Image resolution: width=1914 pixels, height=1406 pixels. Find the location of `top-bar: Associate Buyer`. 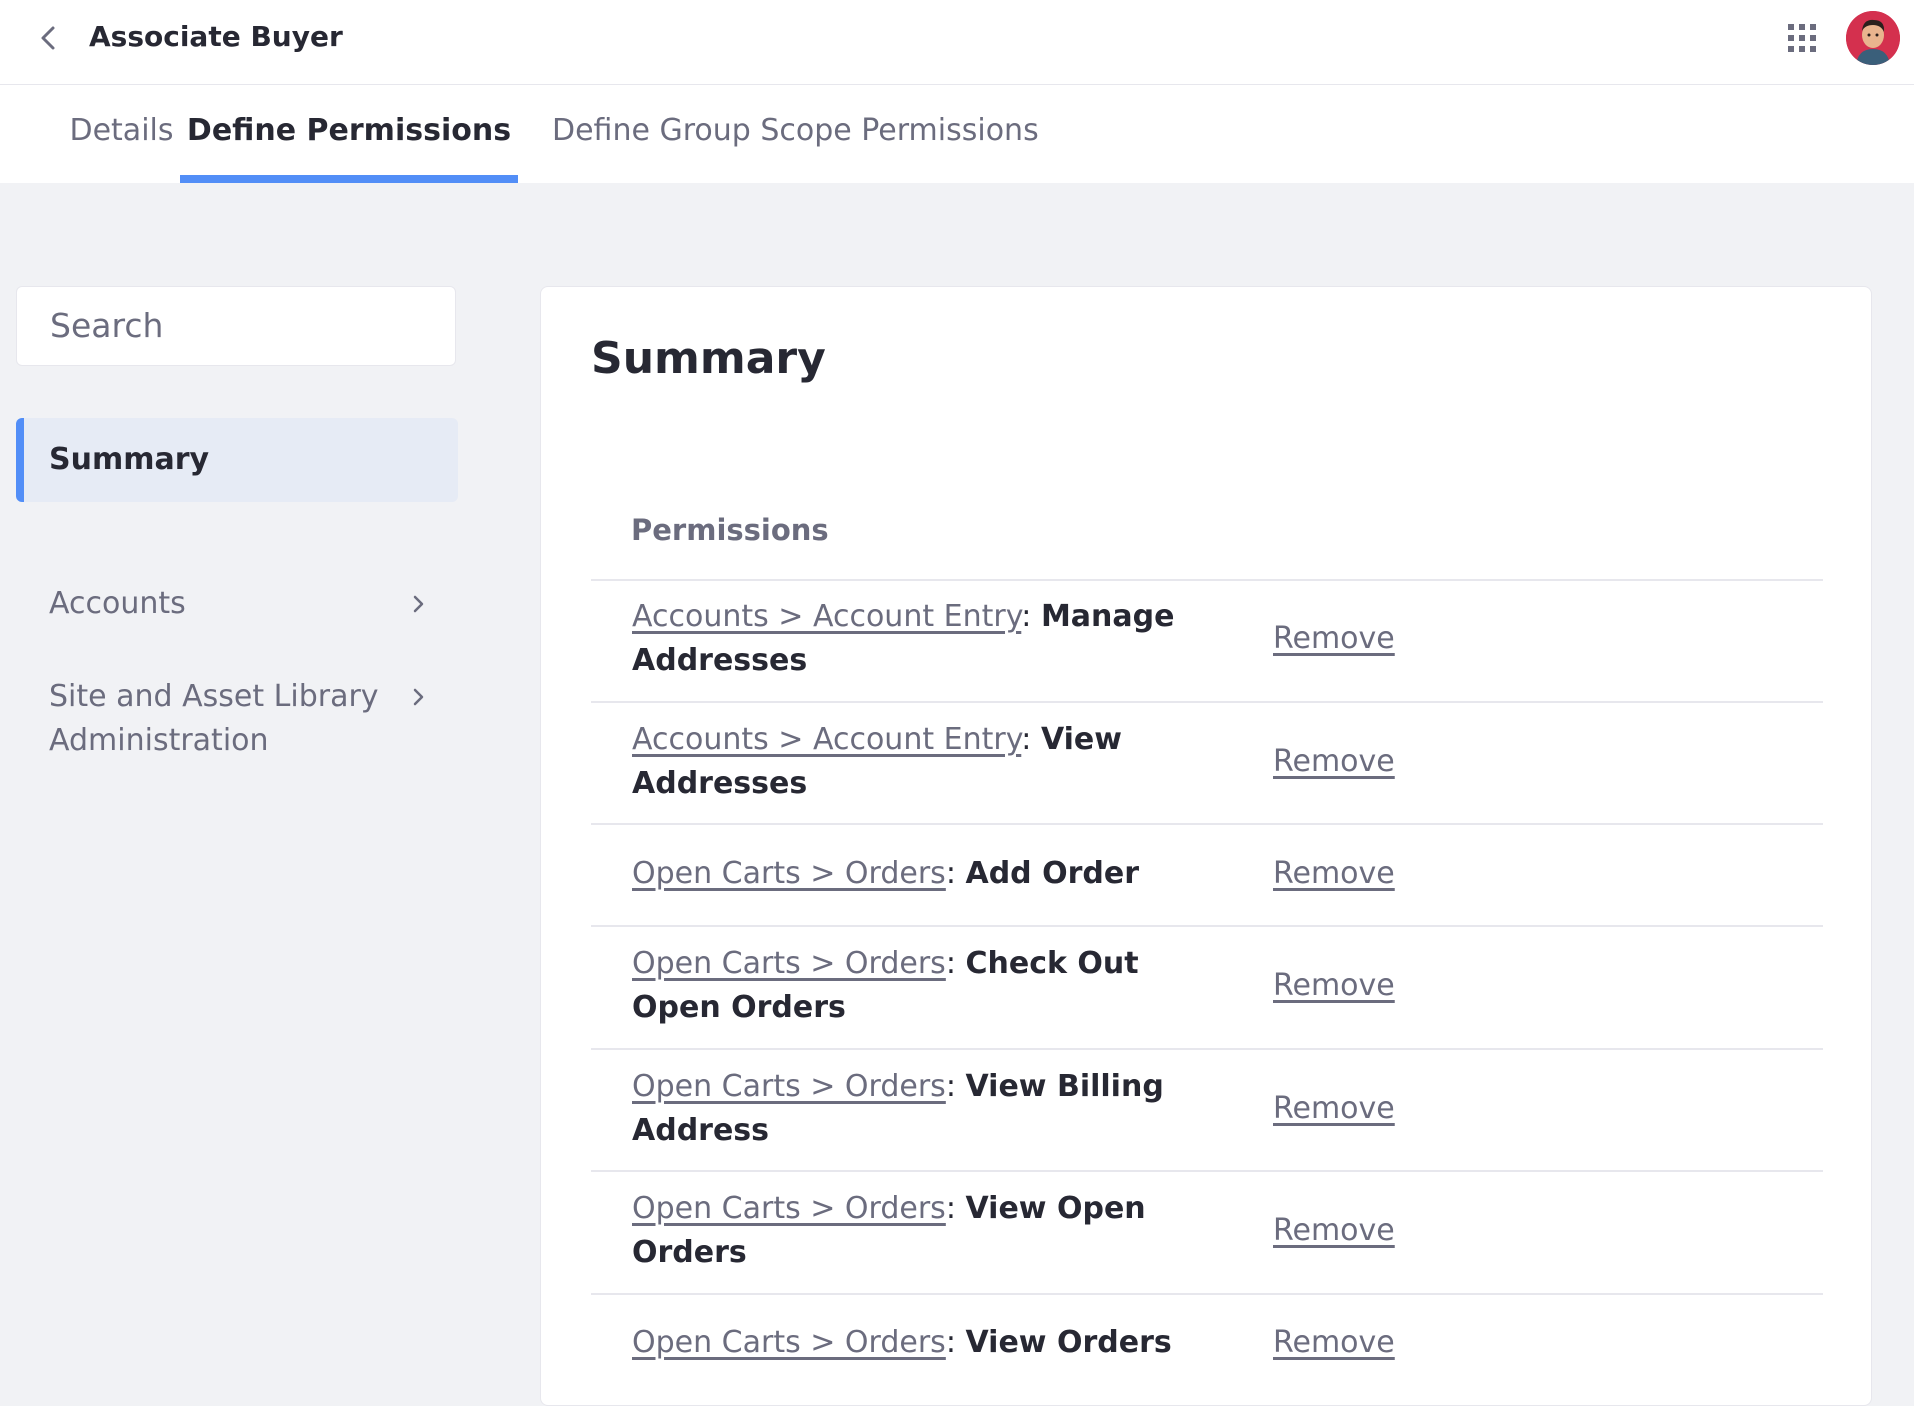

top-bar: Associate Buyer is located at coordinates (957, 42).